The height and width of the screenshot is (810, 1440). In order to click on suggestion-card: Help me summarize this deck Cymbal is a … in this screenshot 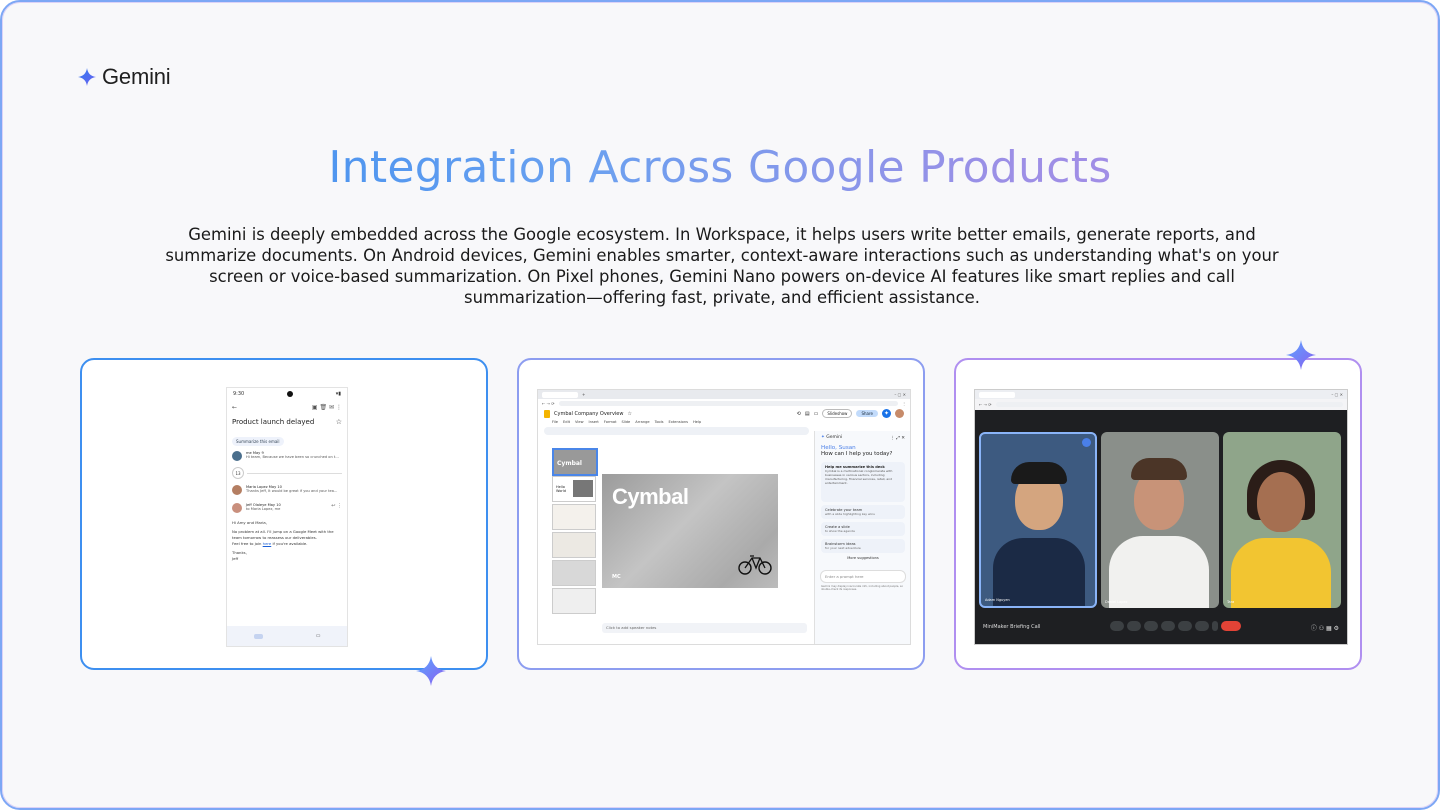, I will do `click(863, 482)`.